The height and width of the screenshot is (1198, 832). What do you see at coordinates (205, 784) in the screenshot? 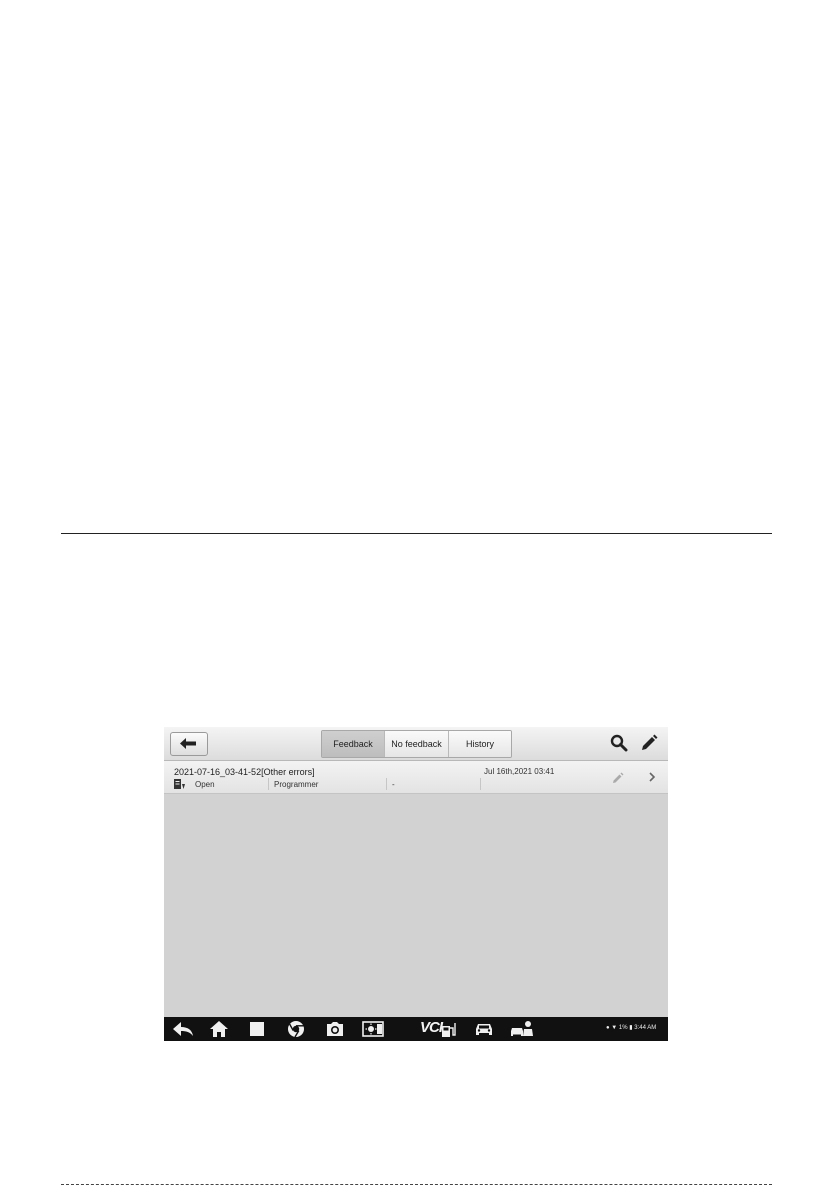
I see `record-status: Open` at bounding box center [205, 784].